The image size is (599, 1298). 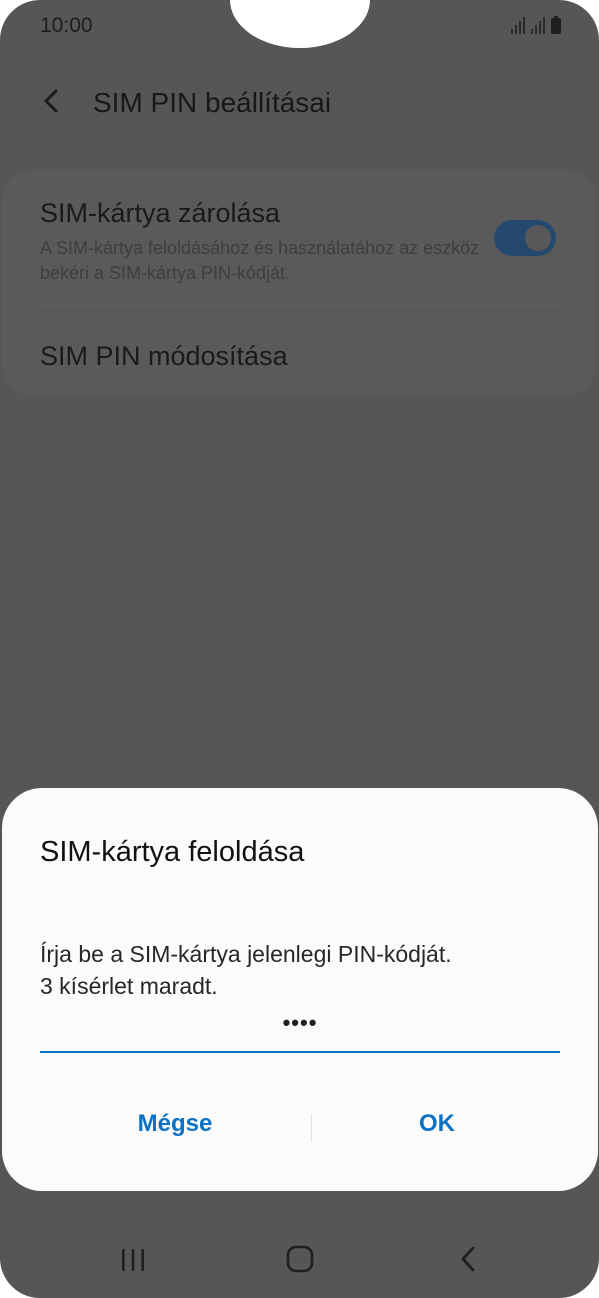 I want to click on button-separator, so click(x=311, y=1128).